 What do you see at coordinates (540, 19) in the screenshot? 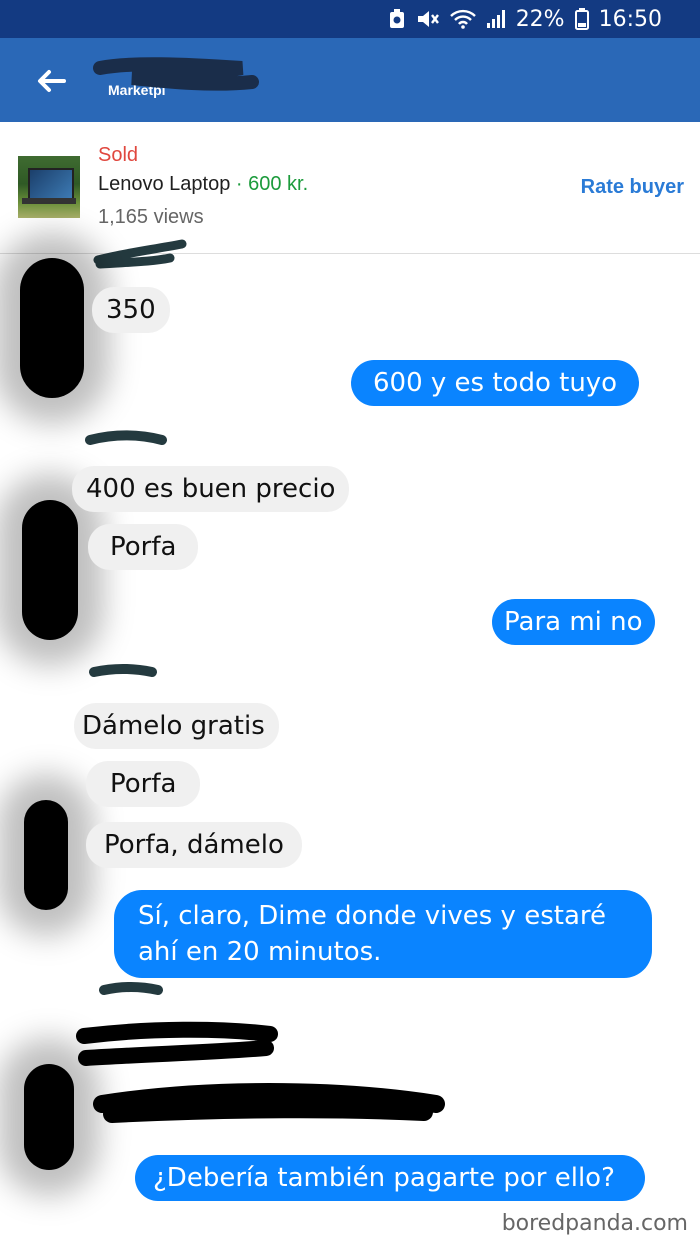
I see `battery-percent: 22%` at bounding box center [540, 19].